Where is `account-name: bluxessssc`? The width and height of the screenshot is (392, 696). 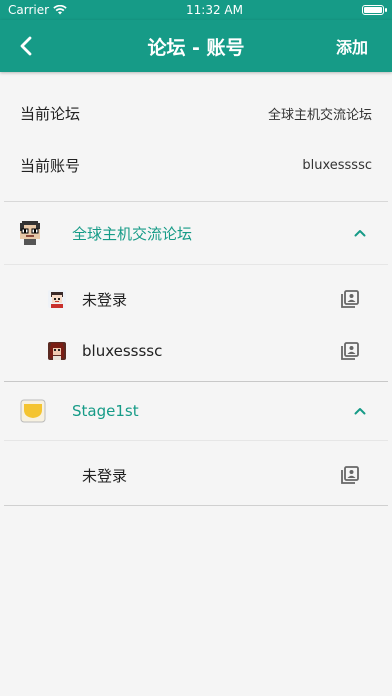 account-name: bluxessssc is located at coordinates (122, 351).